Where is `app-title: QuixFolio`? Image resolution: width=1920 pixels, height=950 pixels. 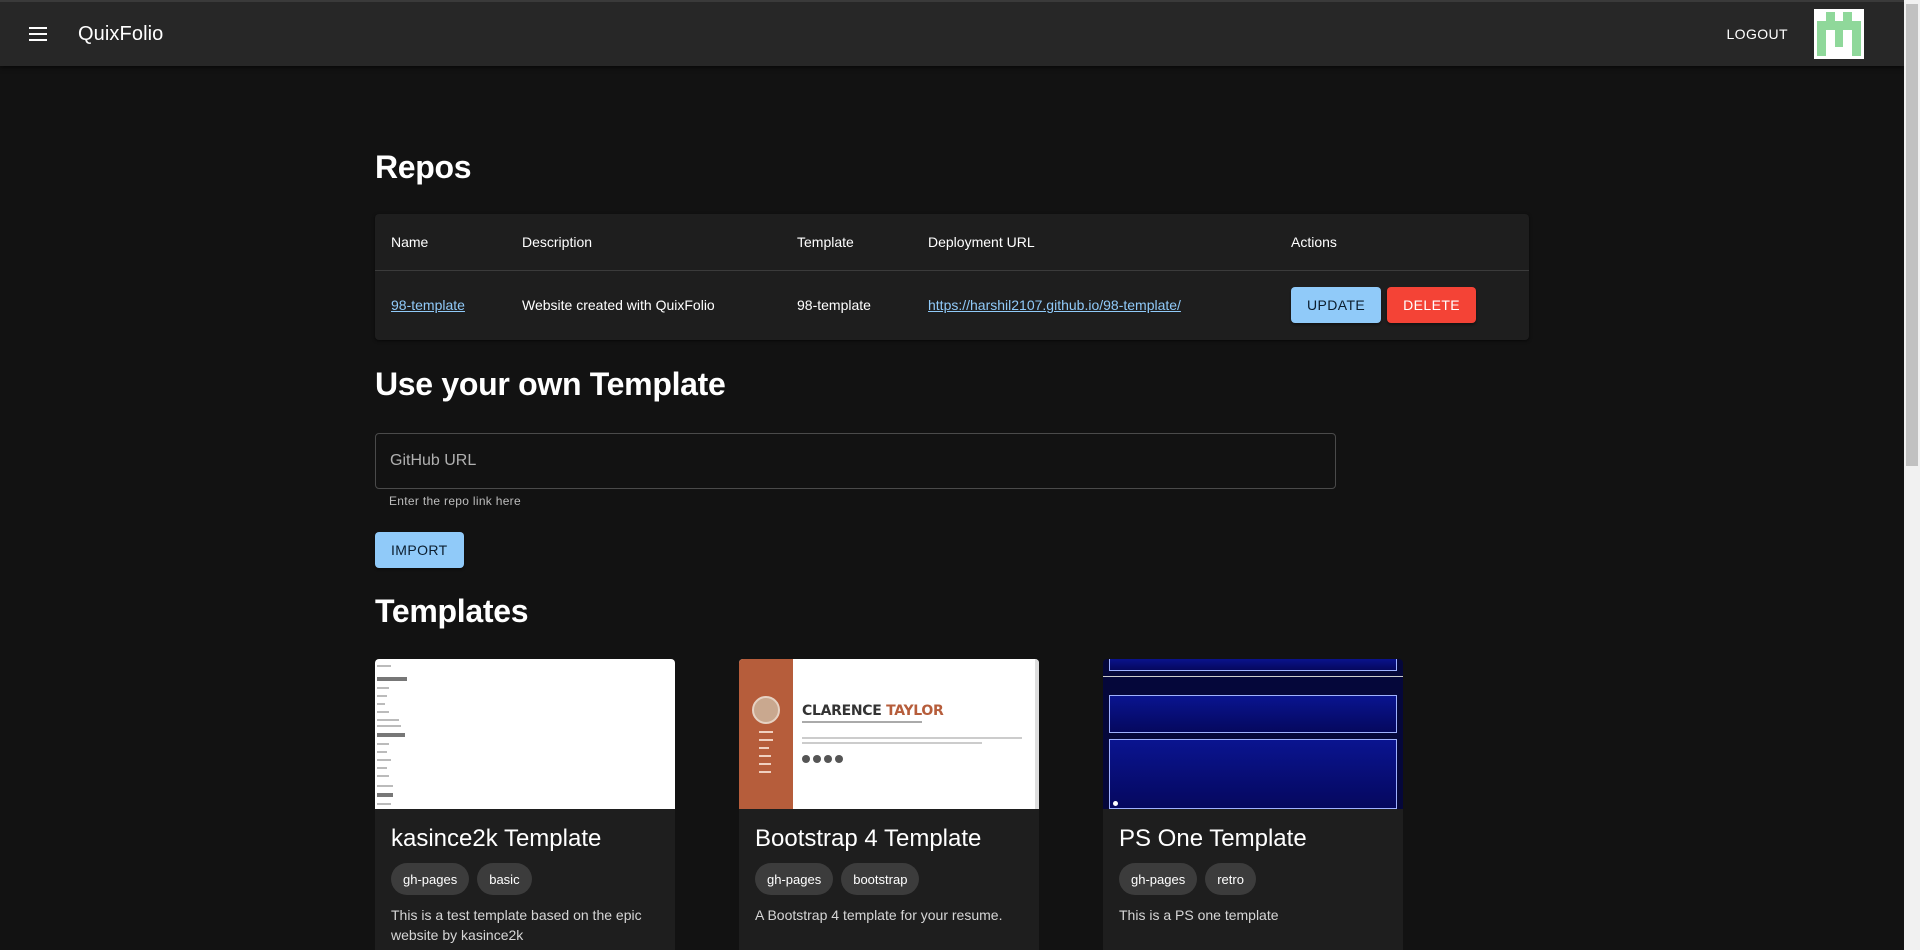
app-title: QuixFolio is located at coordinates (121, 33).